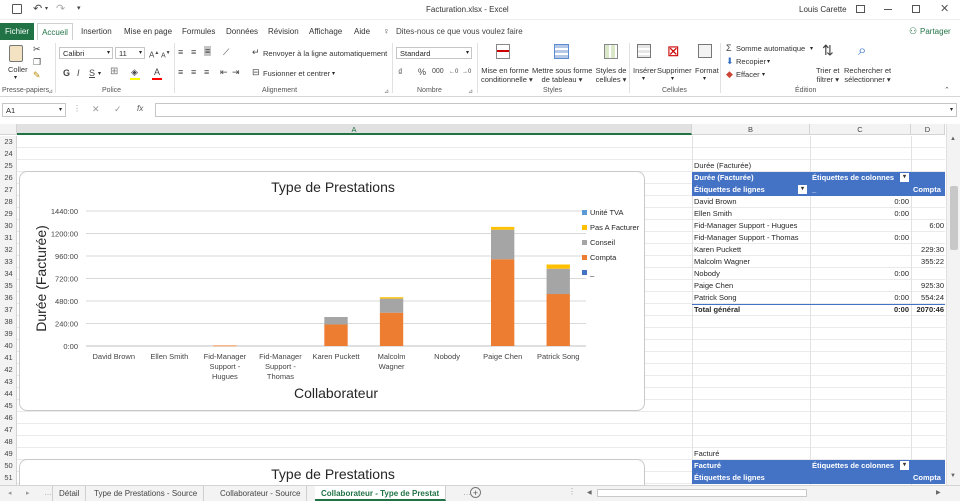 The height and width of the screenshot is (501, 960). I want to click on insert-cells-button: Insérer, so click(644, 70).